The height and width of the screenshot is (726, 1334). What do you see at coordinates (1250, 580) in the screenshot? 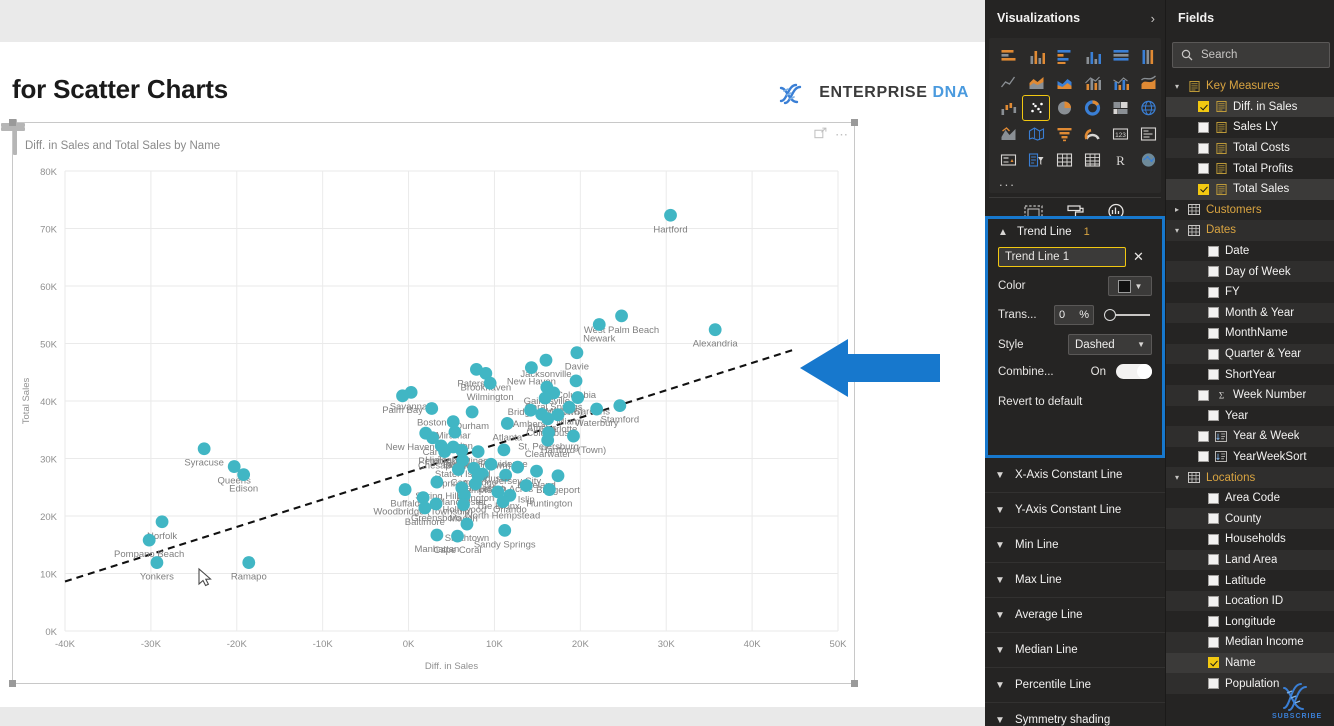
I see `field-item-latitude: Latitude` at bounding box center [1250, 580].